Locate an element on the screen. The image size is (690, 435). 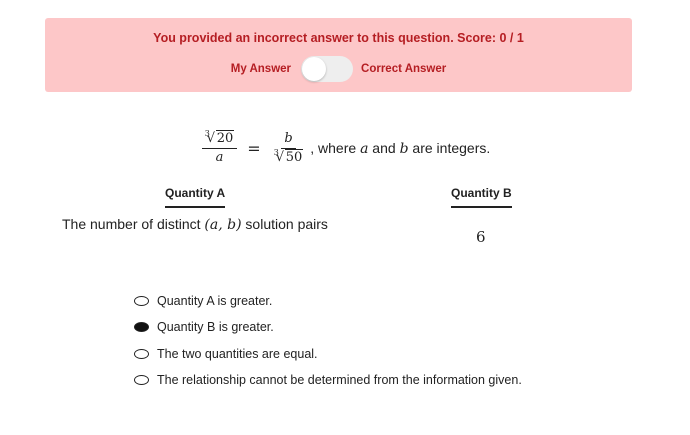
answer-toggle-row: My Answer Correct Answer is located at coordinates (338, 69).